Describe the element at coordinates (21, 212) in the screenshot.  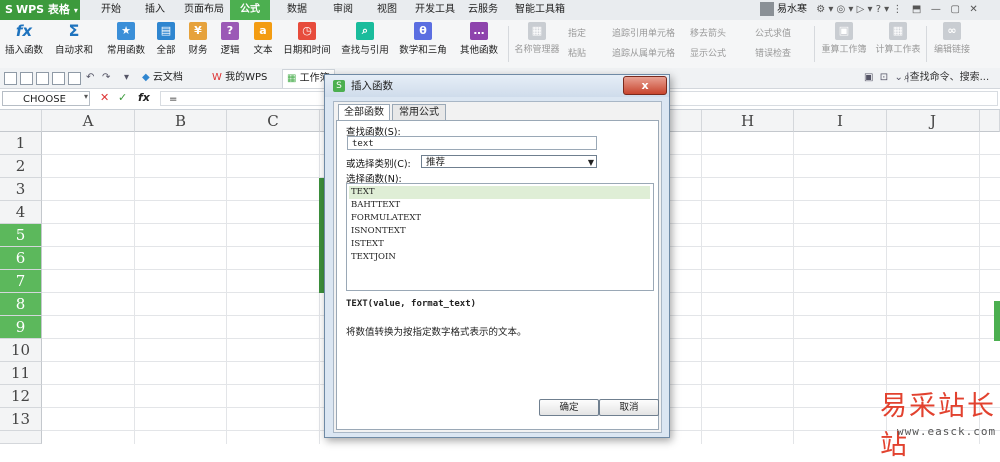
I see `row-header: 4` at that location.